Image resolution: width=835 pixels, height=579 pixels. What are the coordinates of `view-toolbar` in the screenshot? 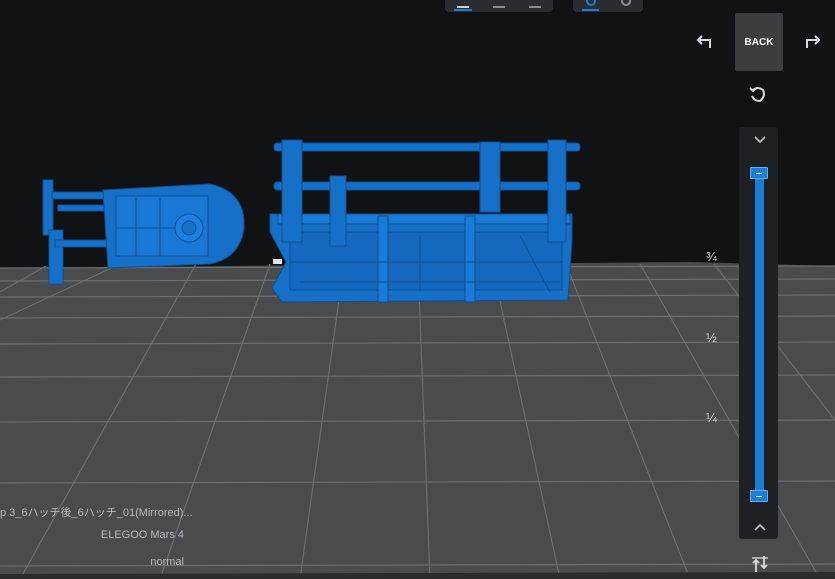 It's located at (499, 6).